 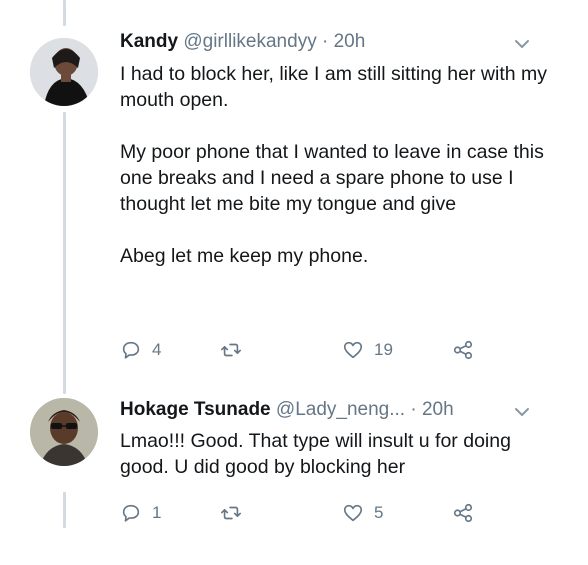 I want to click on reply-button: 1, so click(x=140, y=513).